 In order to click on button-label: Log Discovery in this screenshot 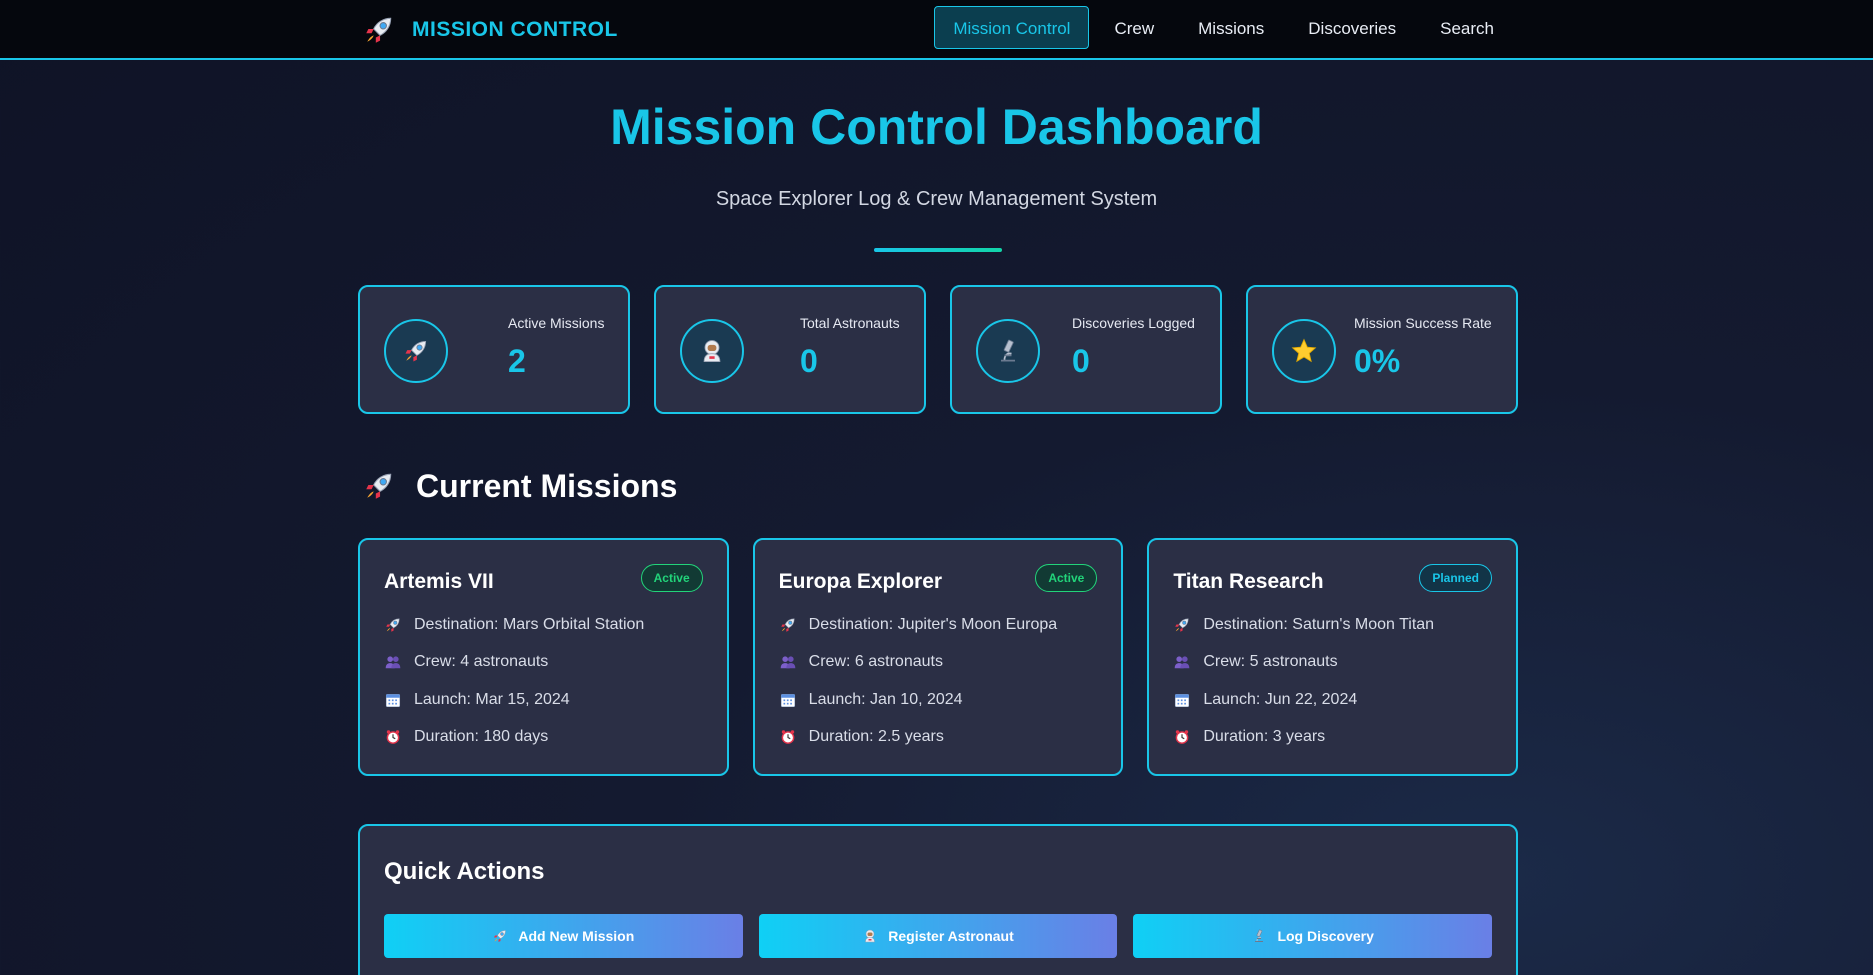, I will do `click(1325, 936)`.